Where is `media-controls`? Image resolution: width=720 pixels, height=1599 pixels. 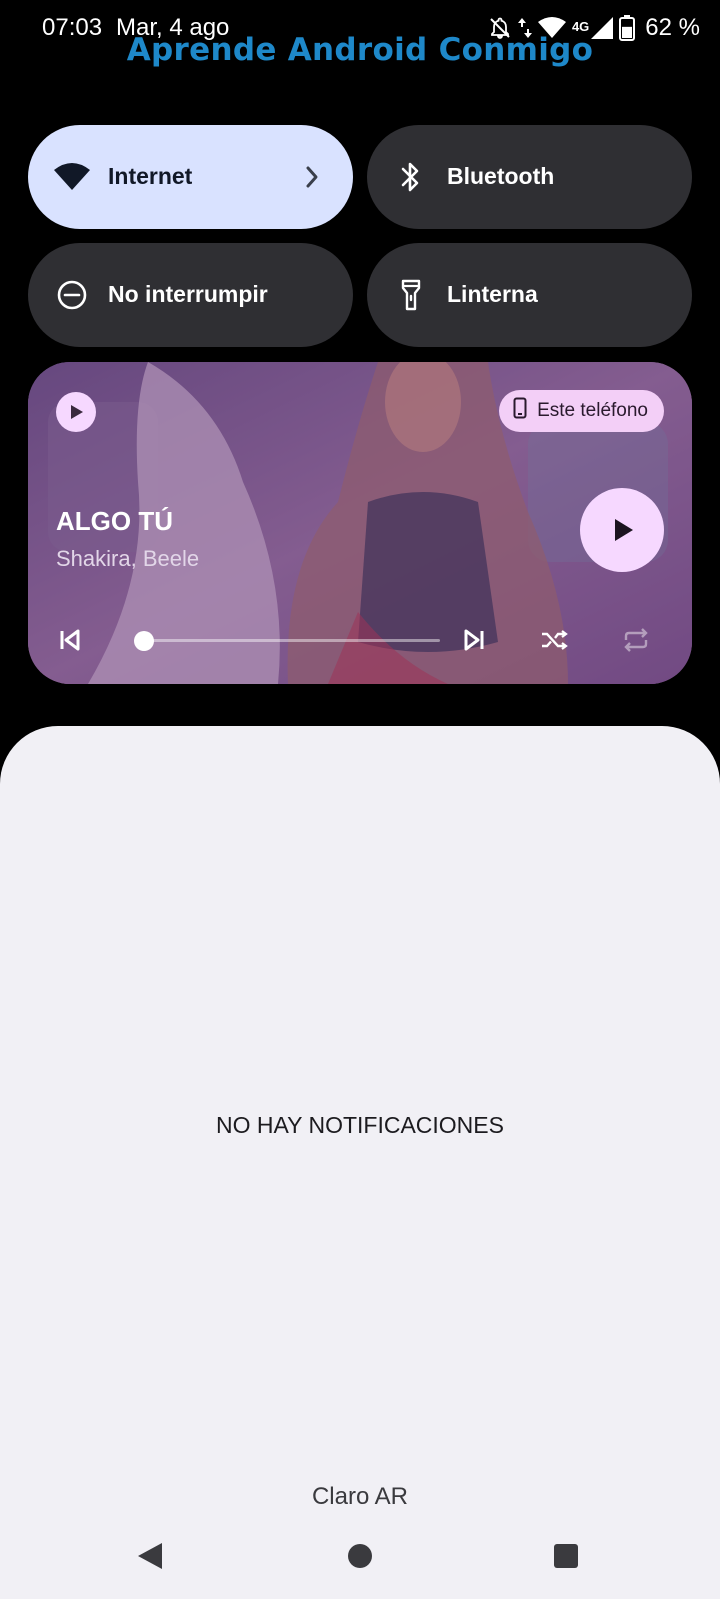 media-controls is located at coordinates (360, 640).